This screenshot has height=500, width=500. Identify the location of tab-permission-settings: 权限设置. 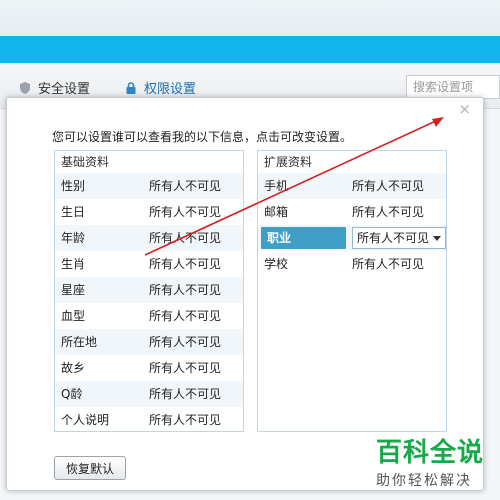
(160, 87).